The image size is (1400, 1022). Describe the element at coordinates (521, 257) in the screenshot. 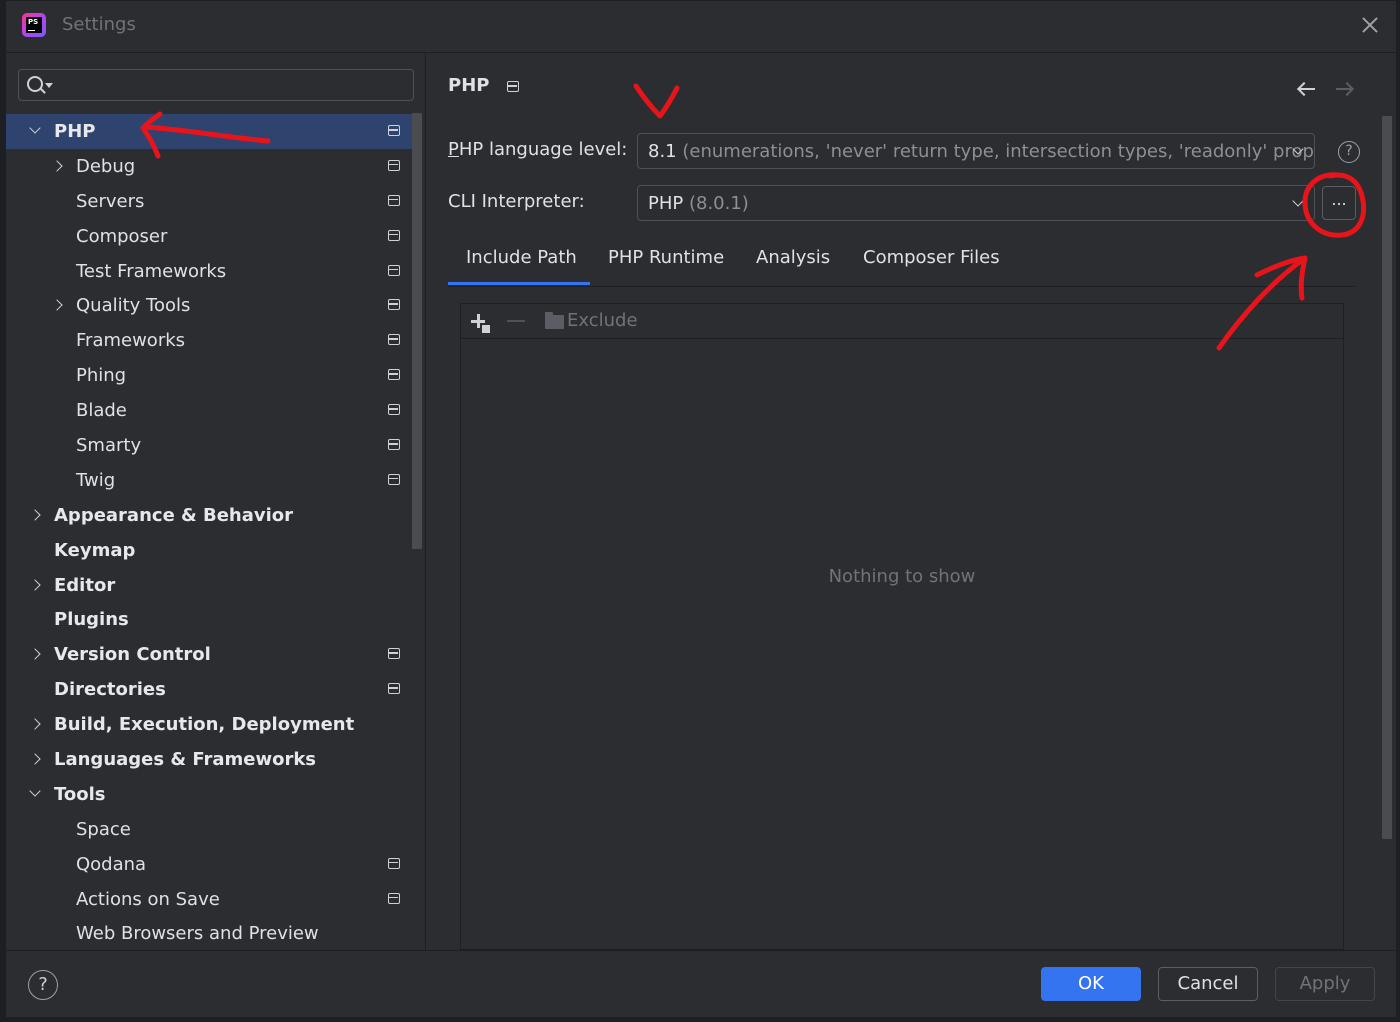

I see `tab-include-path: Include Path` at that location.